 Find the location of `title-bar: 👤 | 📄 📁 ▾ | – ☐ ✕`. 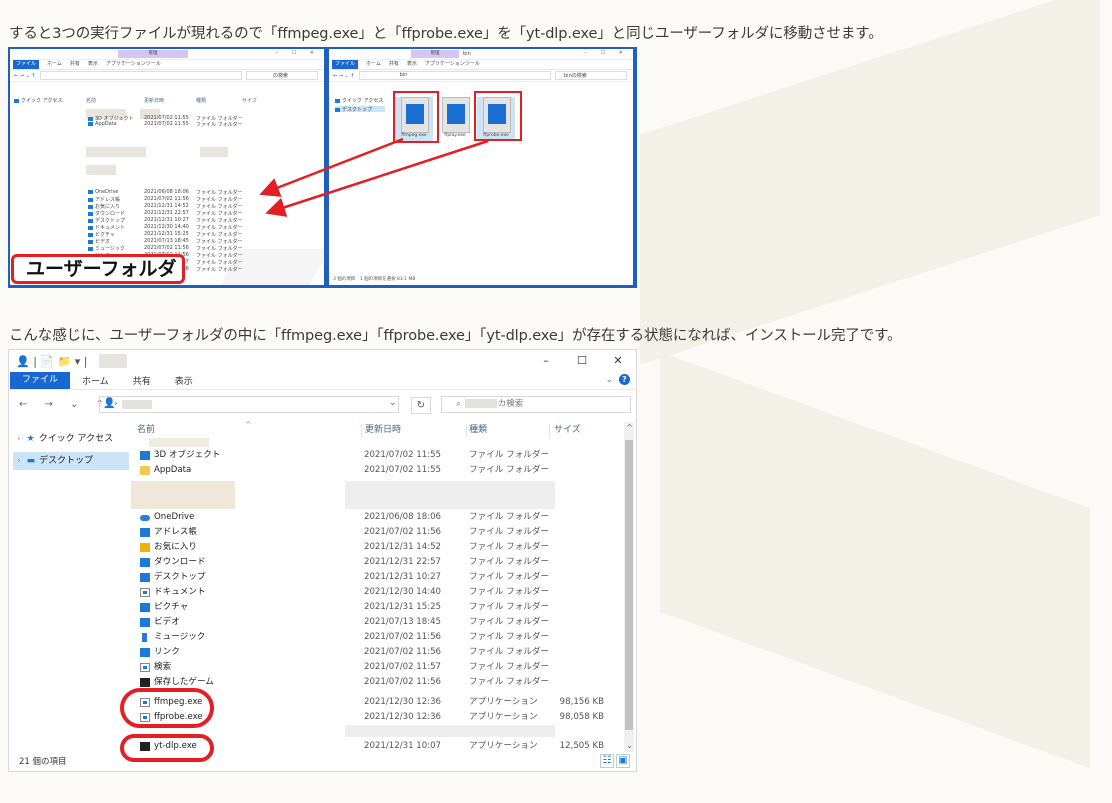

title-bar: 👤 | 📄 📁 ▾ | – ☐ ✕ is located at coordinates (322, 361).